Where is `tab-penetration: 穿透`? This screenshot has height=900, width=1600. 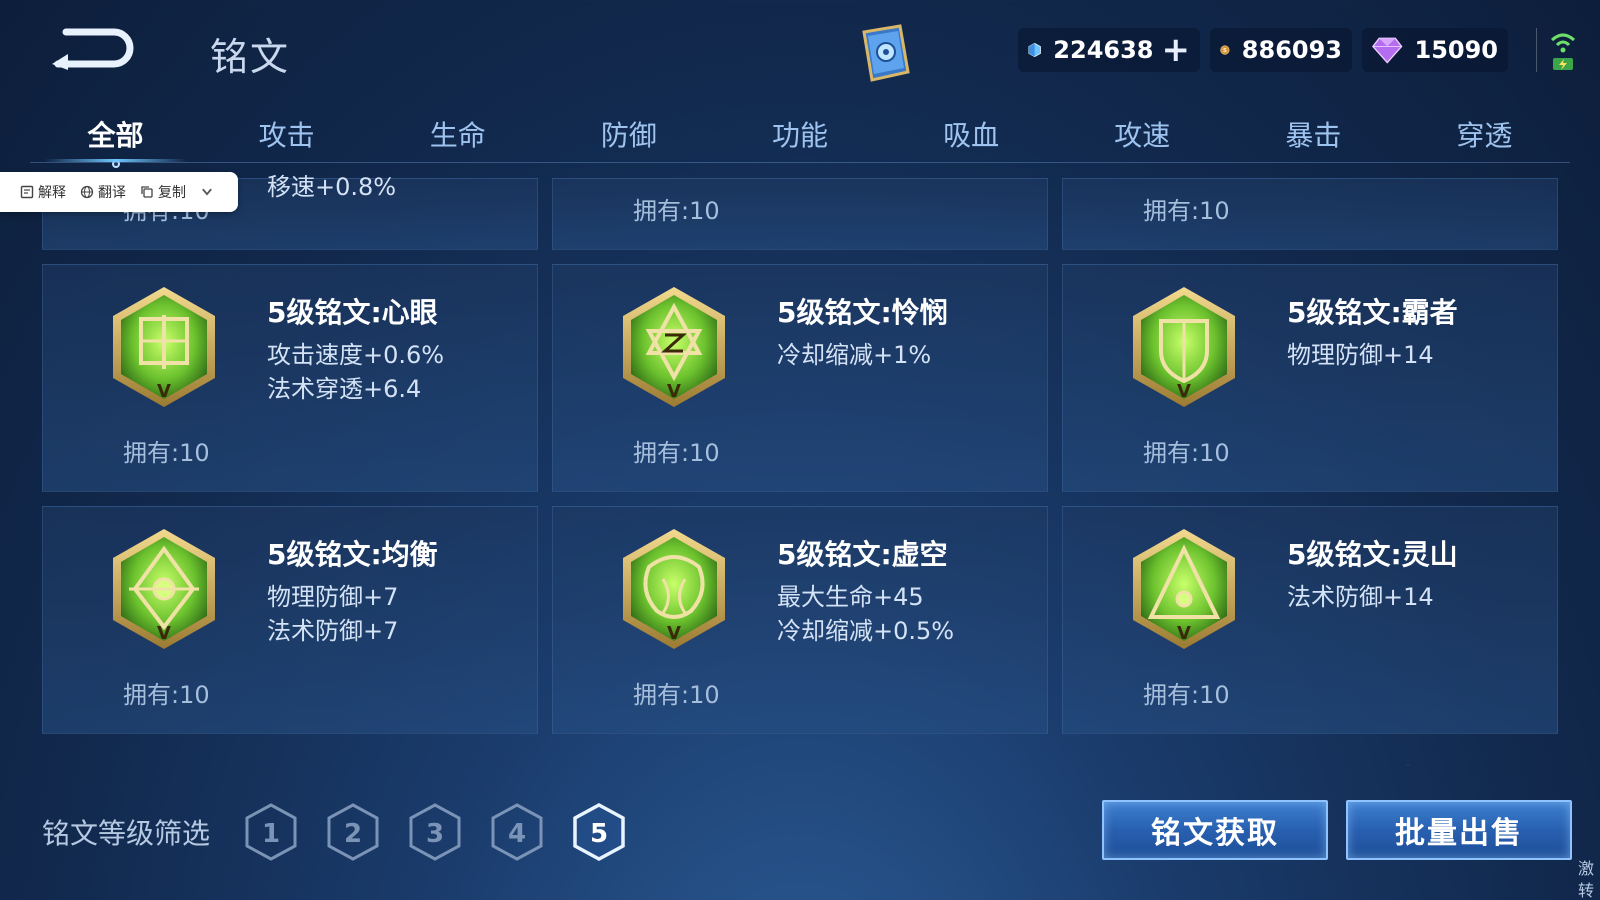
tab-penetration: 穿透 is located at coordinates (1484, 134).